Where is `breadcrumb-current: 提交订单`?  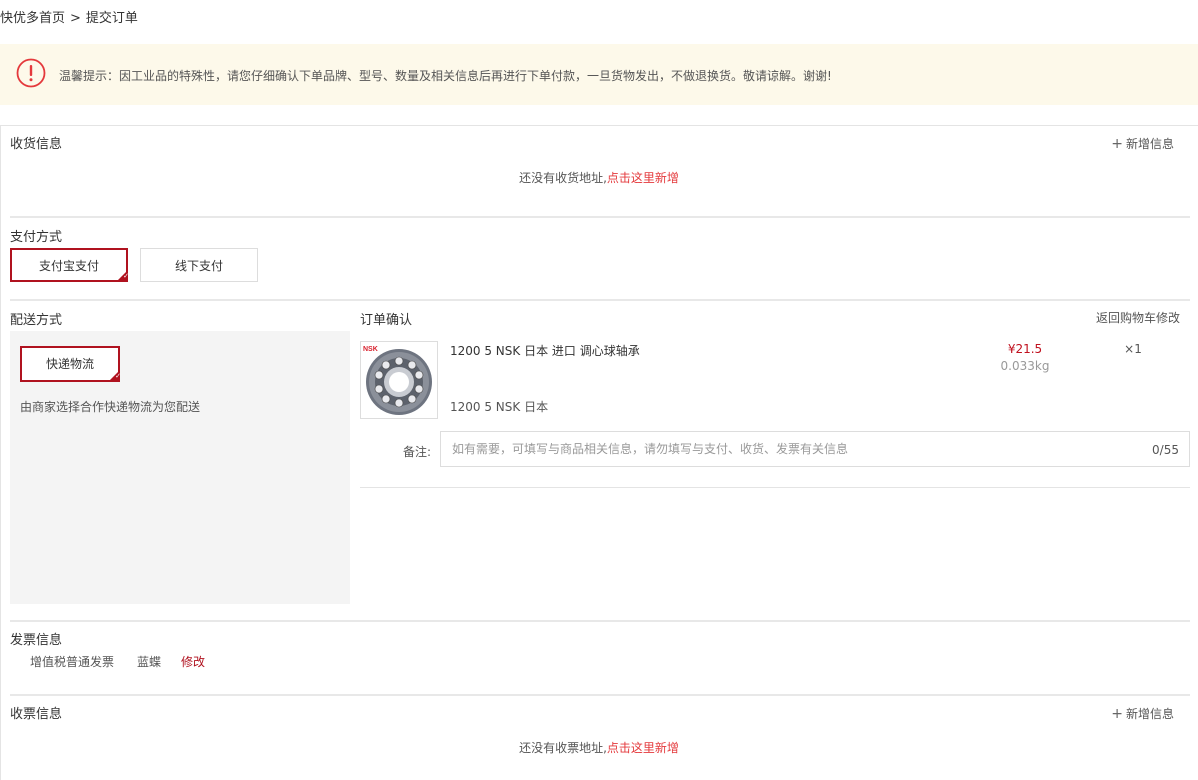
breadcrumb-current: 提交订单 is located at coordinates (111, 18).